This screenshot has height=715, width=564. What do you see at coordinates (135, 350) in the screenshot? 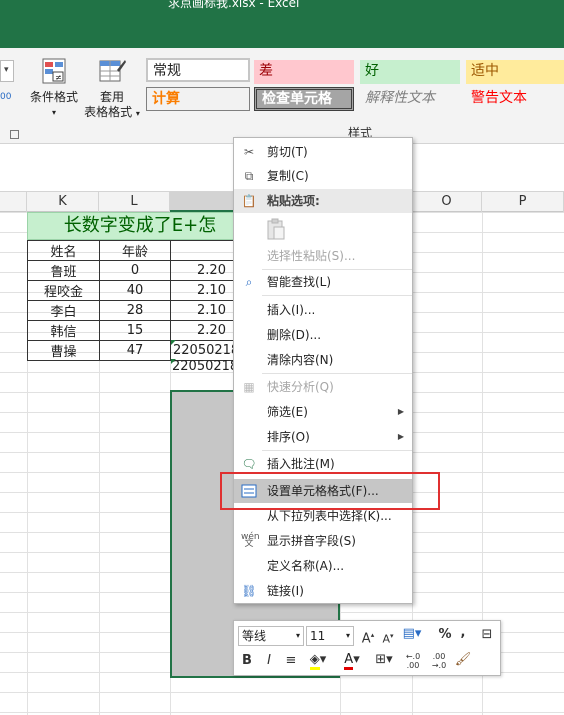
I see `table-cell: 47` at bounding box center [135, 350].